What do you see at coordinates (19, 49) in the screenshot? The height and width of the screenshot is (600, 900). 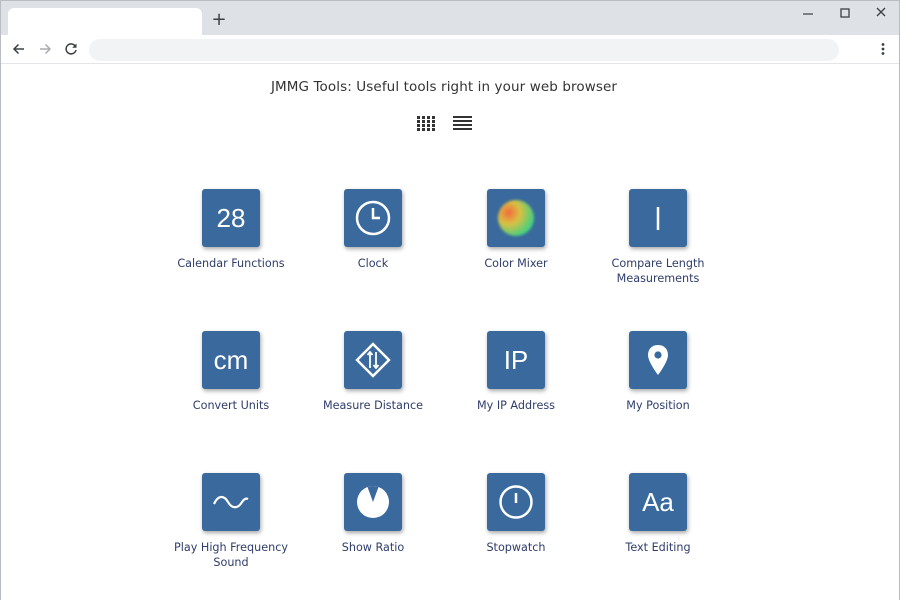 I see `back-arrow-icon` at bounding box center [19, 49].